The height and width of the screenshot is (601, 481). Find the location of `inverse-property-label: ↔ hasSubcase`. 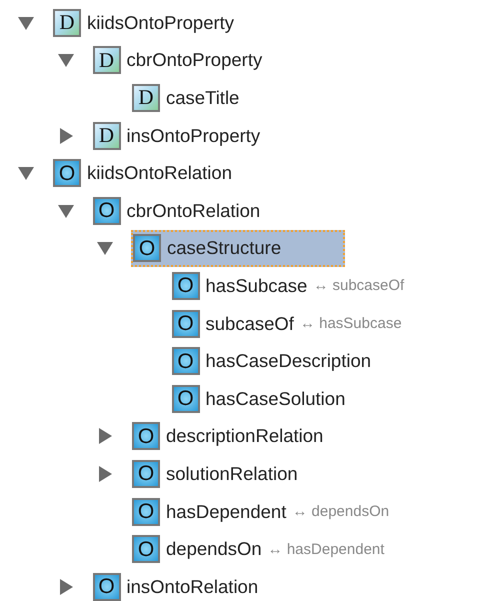

inverse-property-label: ↔ hasSubcase is located at coordinates (351, 323).